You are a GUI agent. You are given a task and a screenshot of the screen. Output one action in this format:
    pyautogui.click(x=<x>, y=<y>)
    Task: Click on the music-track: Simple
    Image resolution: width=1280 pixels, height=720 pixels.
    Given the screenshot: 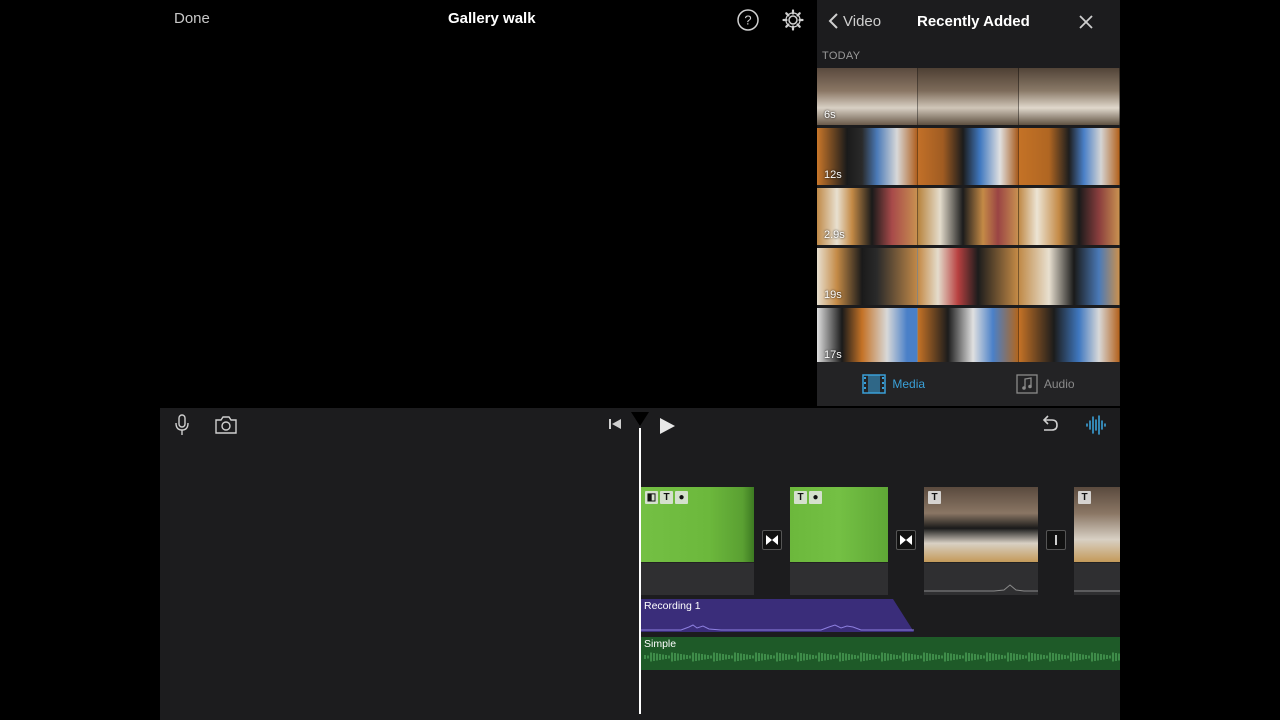 What is the action you would take?
    pyautogui.click(x=880, y=653)
    